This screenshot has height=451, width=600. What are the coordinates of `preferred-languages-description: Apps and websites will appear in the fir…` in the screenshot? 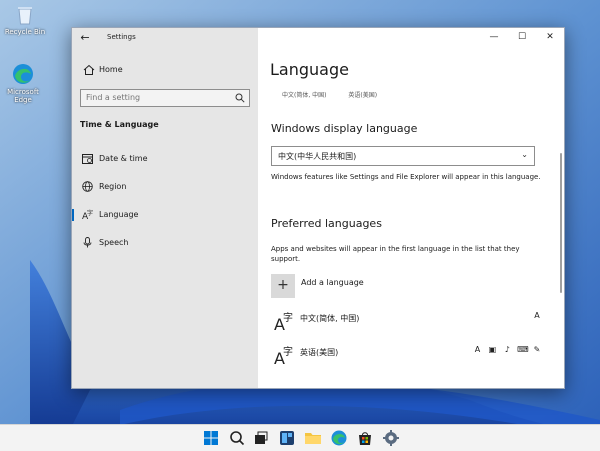 It's located at (395, 254).